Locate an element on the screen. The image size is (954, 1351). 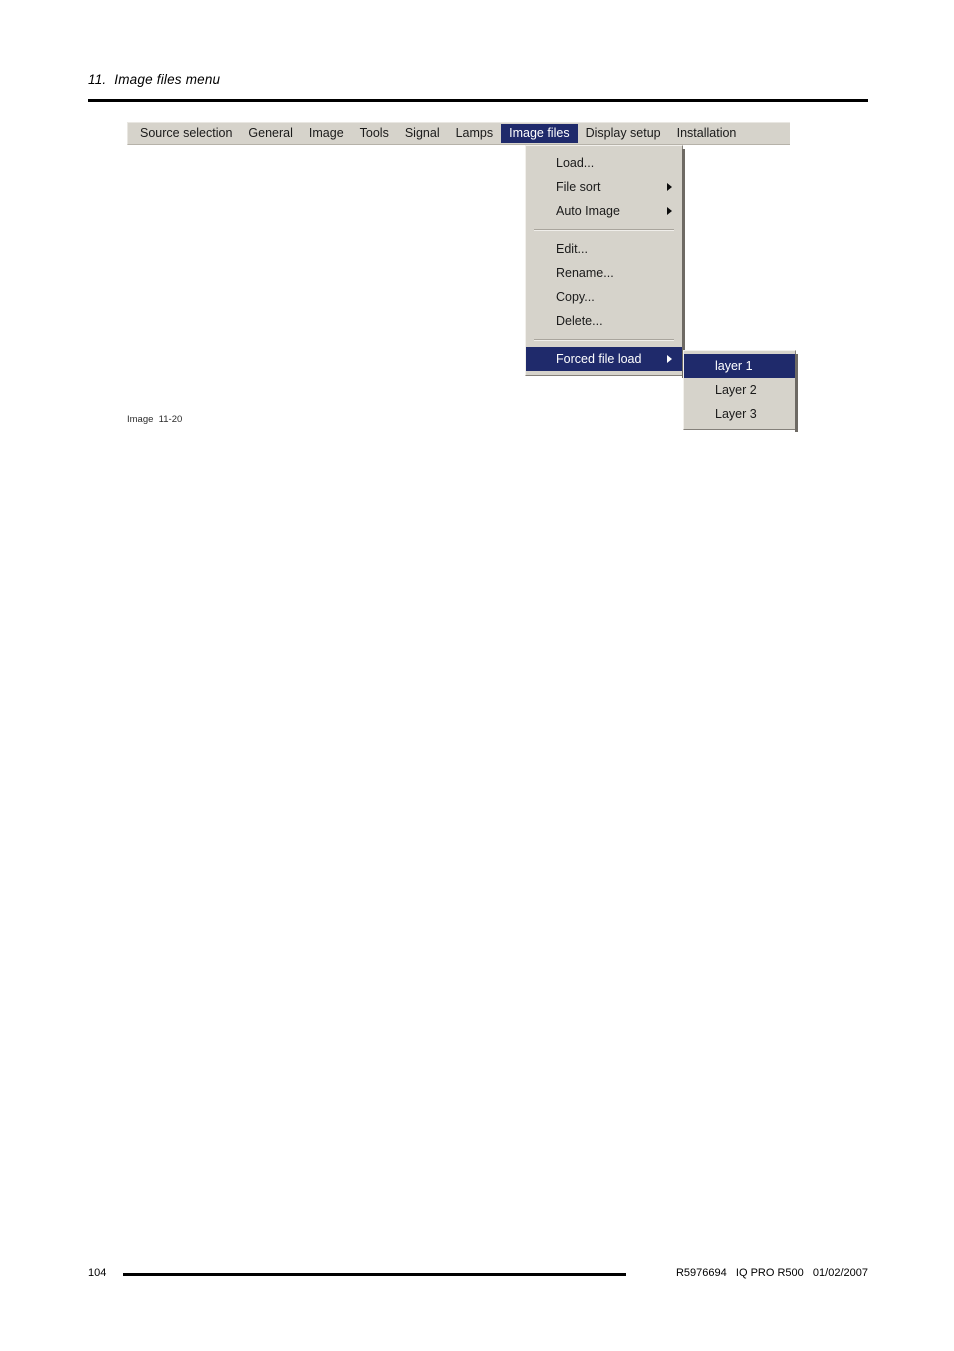
submenu-item-layer-2: Layer 2 is located at coordinates (739, 390).